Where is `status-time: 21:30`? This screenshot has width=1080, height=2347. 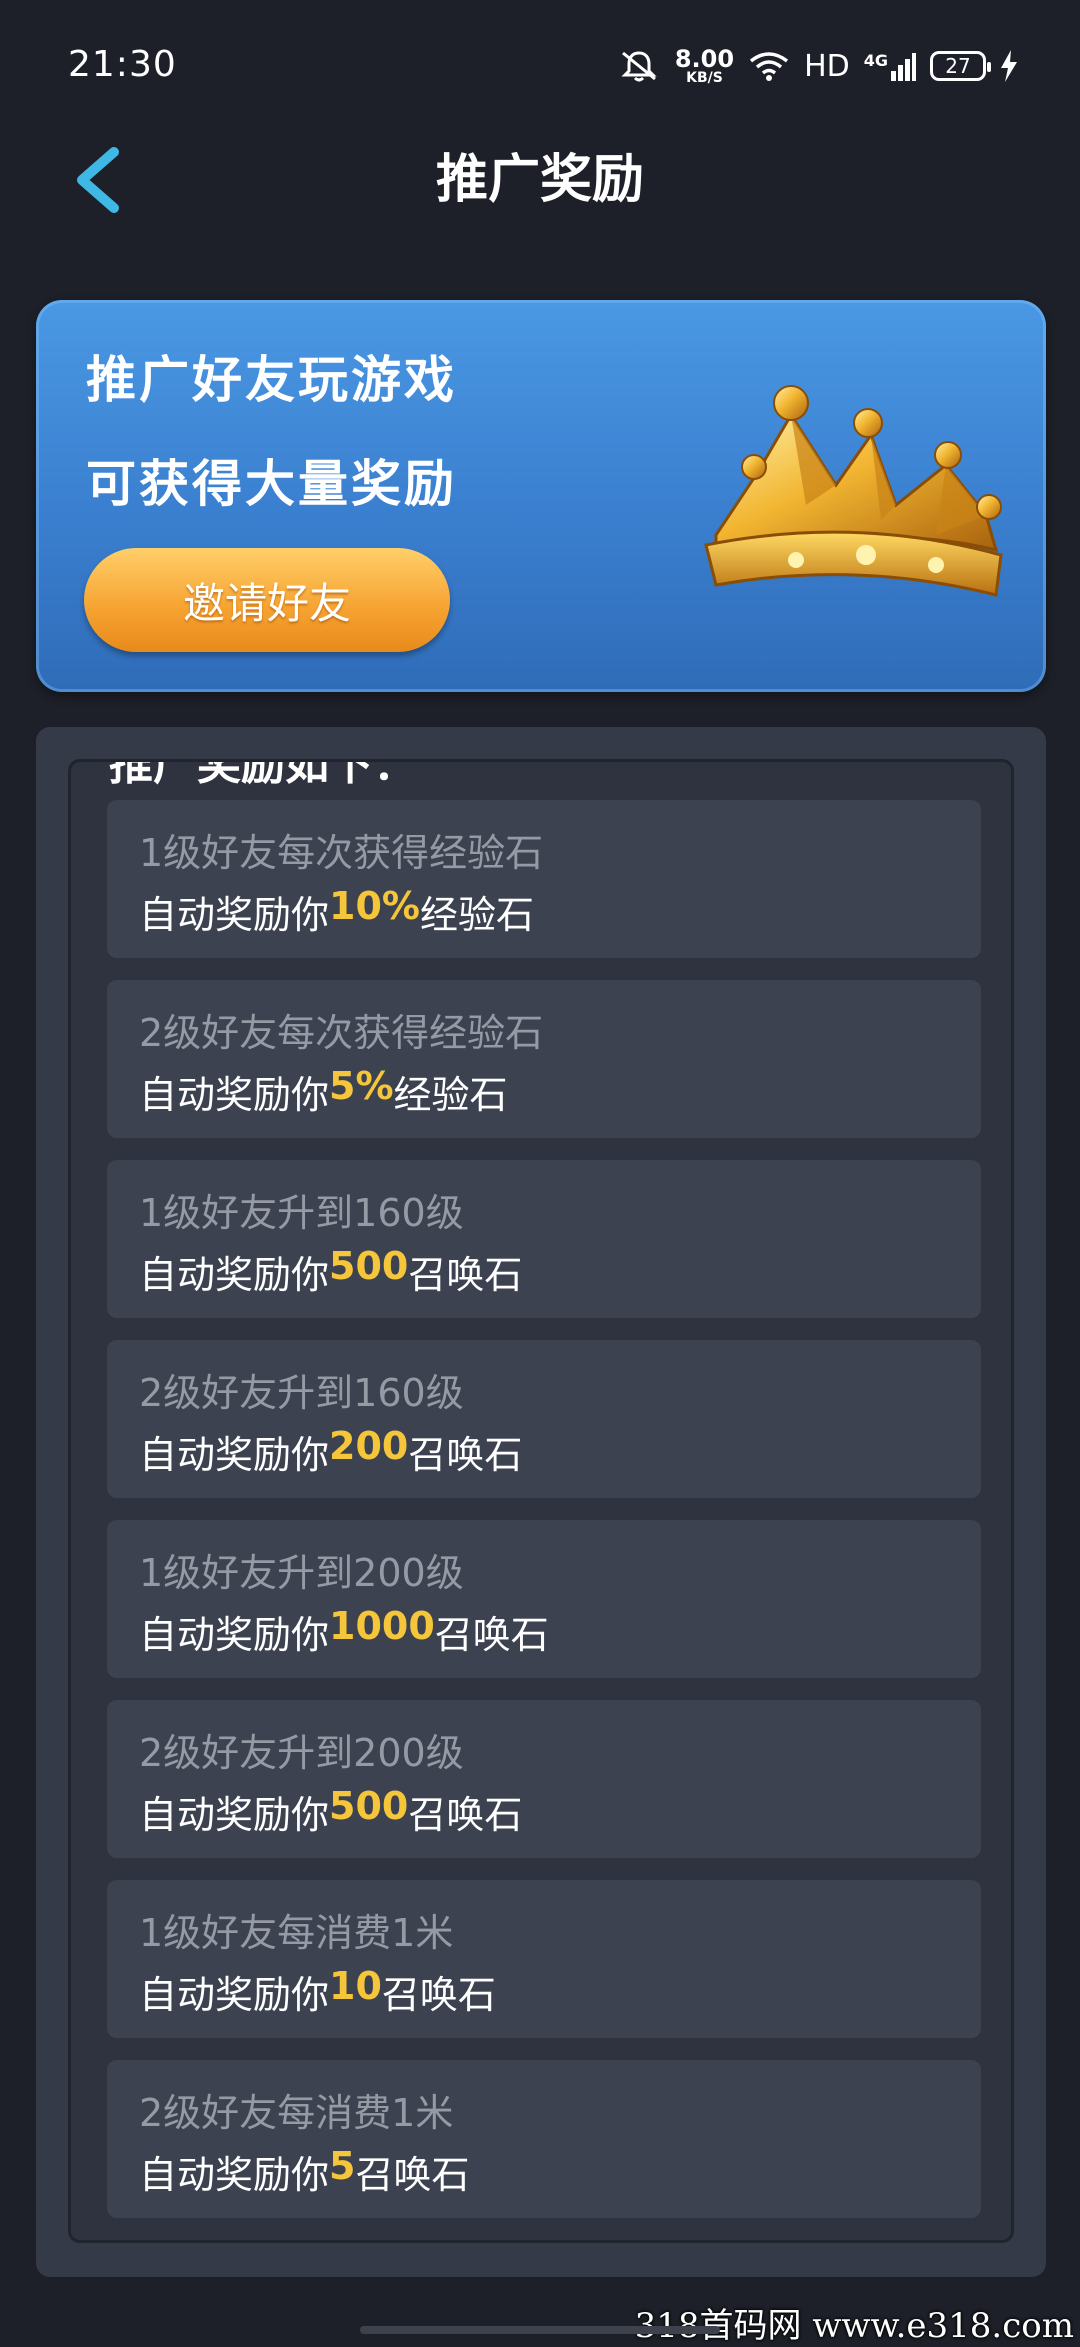 status-time: 21:30 is located at coordinates (122, 64).